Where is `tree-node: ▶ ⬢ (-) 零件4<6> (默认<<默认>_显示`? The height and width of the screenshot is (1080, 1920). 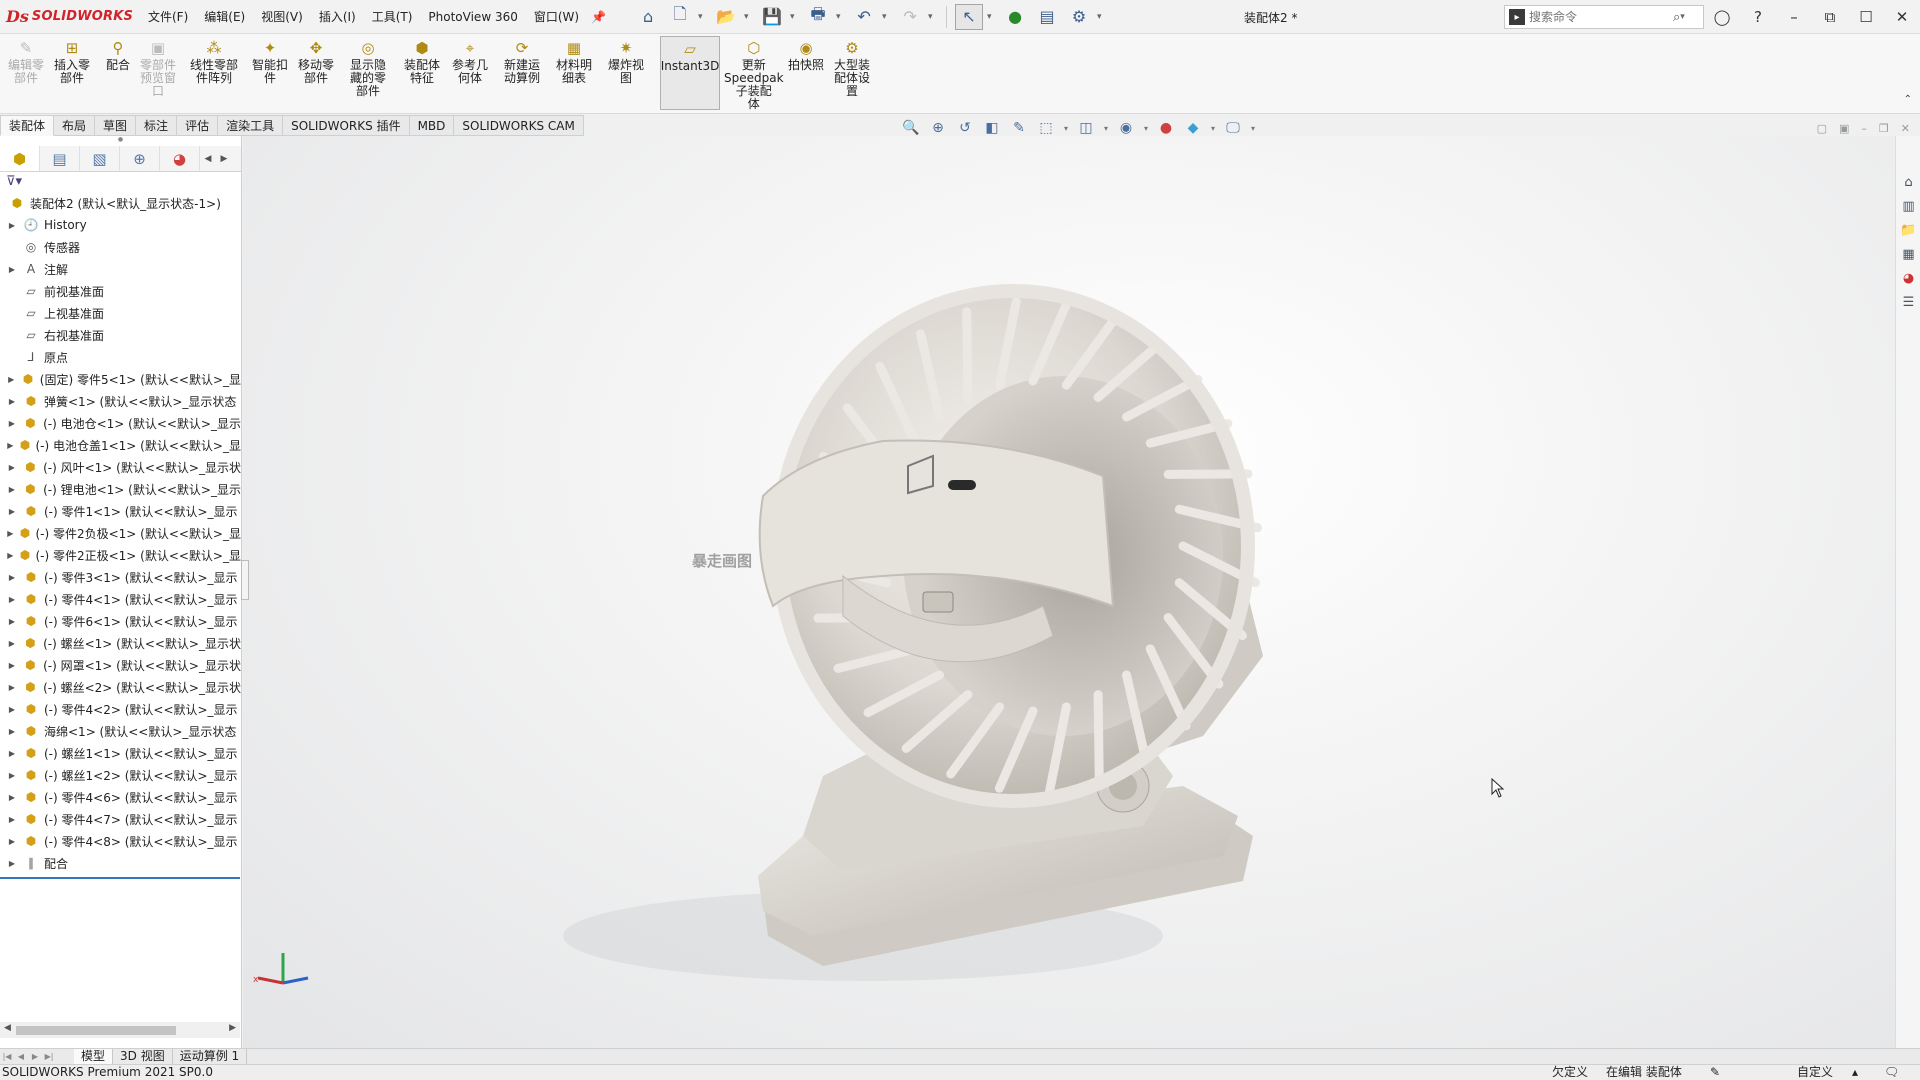
tree-node: ▶ ⬢ (-) 零件4<6> (默认<<默认>_显示 is located at coordinates (120, 797).